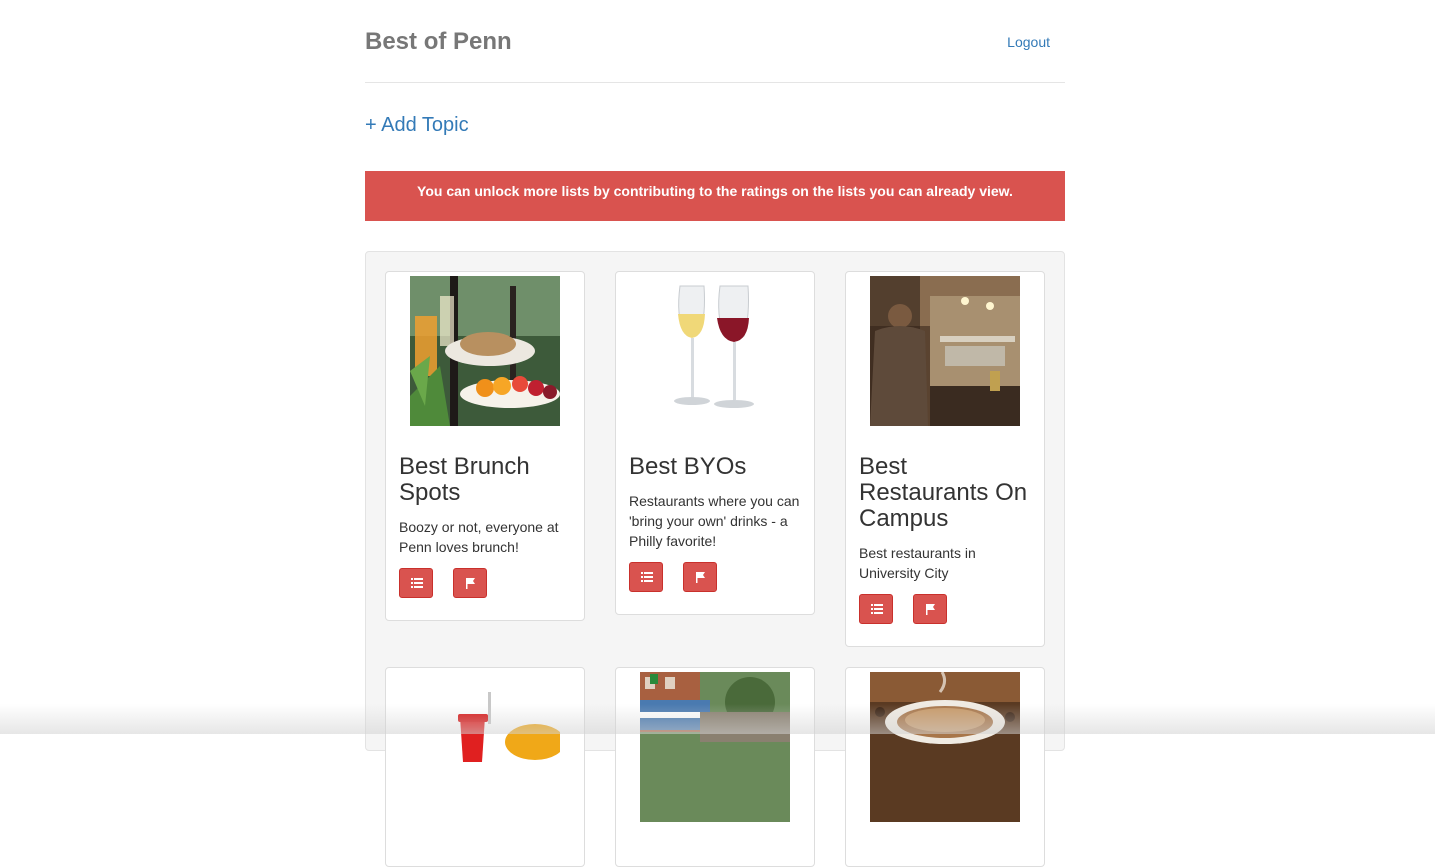  I want to click on topic-card-fast-food, so click(485, 767).